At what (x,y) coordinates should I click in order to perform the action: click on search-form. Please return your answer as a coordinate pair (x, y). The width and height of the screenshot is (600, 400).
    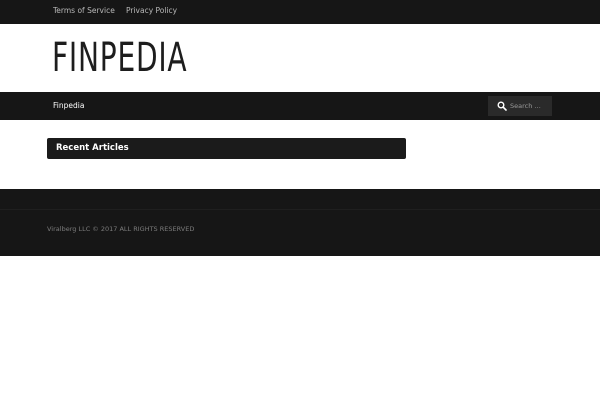
    Looking at the image, I should click on (520, 106).